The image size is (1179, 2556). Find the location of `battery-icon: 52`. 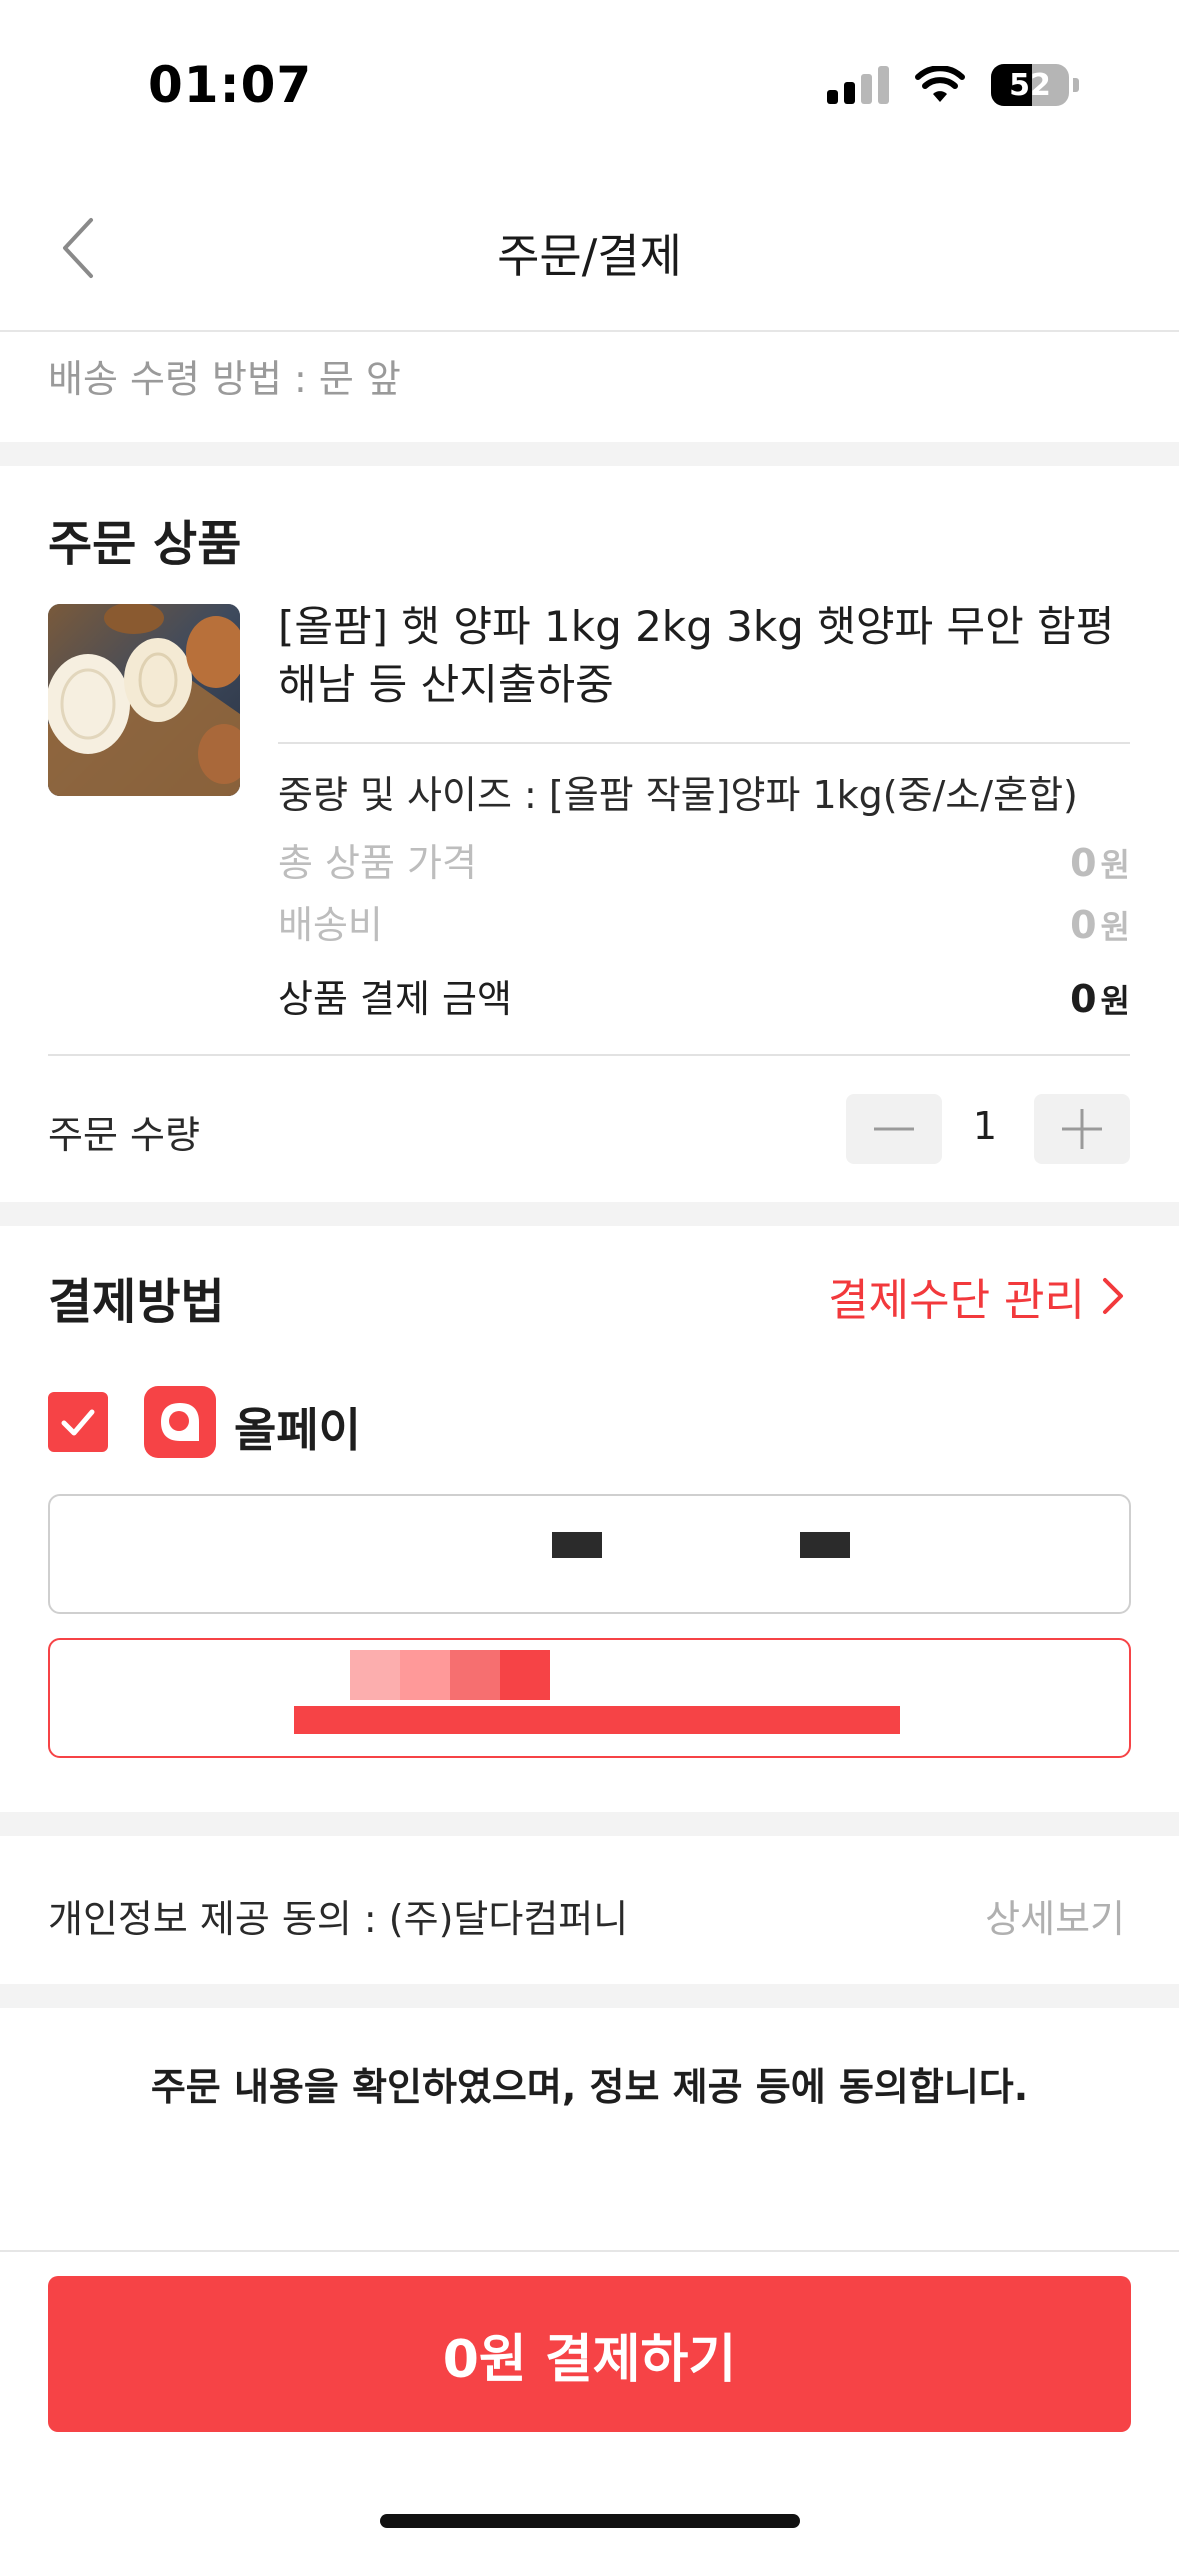

battery-icon: 52 is located at coordinates (1030, 85).